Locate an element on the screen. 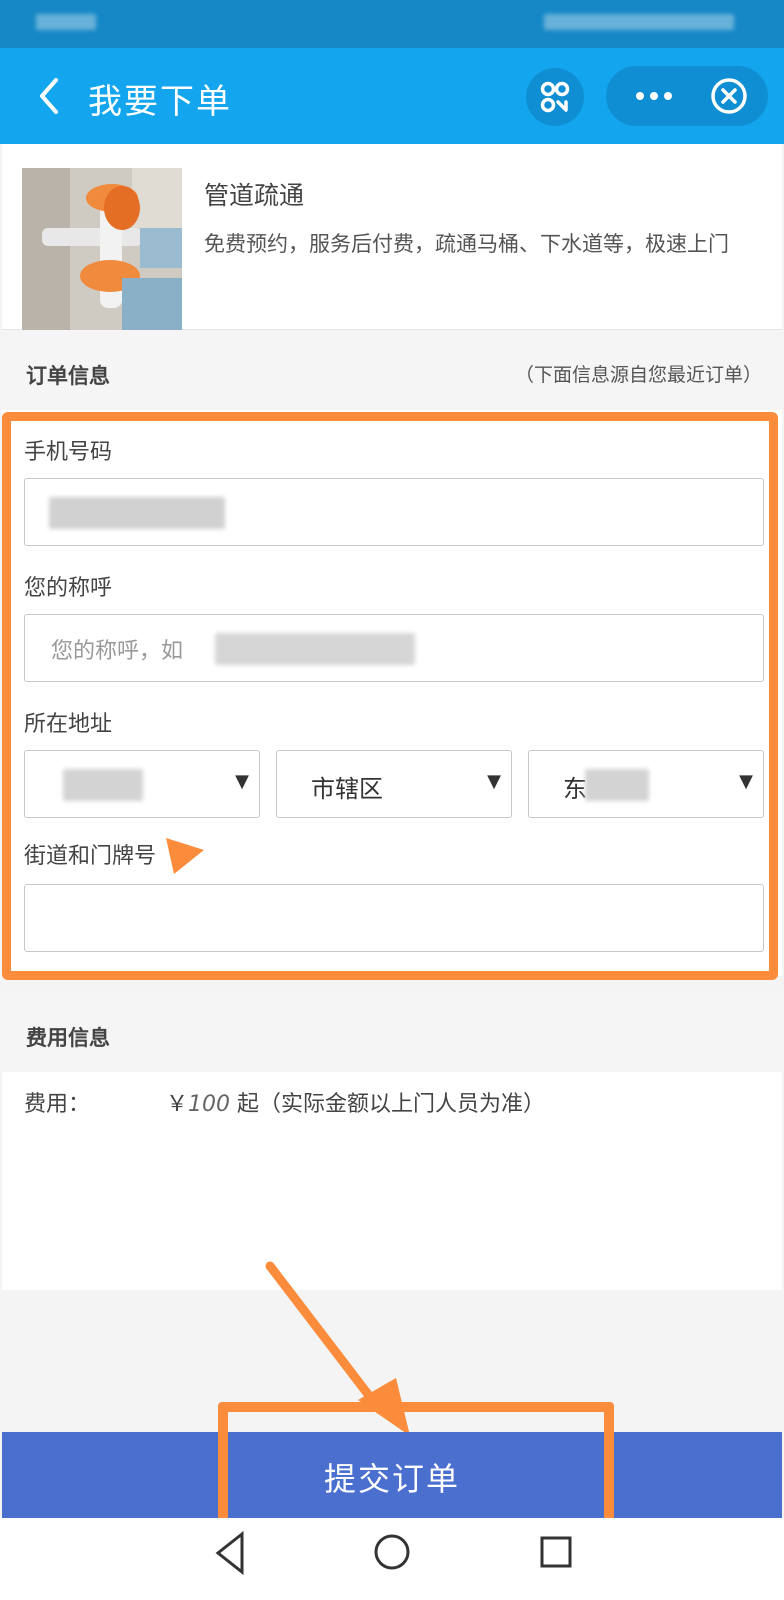 The height and width of the screenshot is (1600, 784). status-left-blur is located at coordinates (66, 22).